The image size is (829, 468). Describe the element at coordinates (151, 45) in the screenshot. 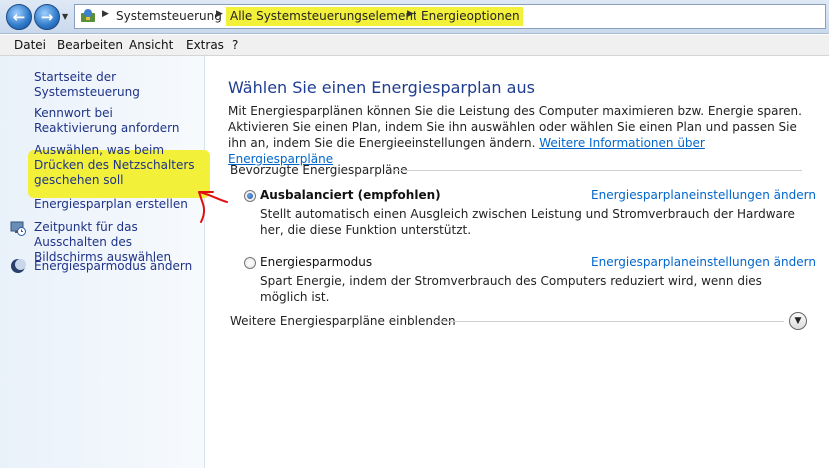

I see `menu-ansicht: Ansicht` at that location.